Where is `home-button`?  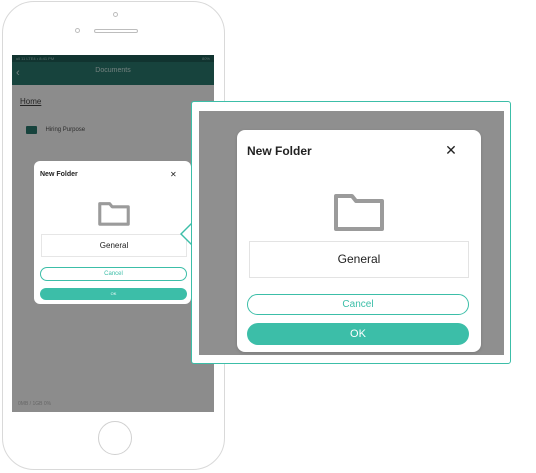
home-button is located at coordinates (115, 438).